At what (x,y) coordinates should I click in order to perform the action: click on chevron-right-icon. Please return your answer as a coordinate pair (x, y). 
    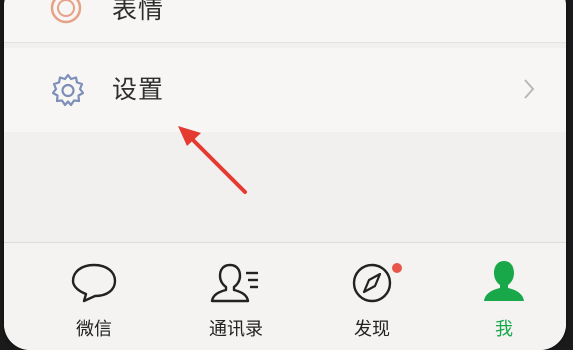
    Looking at the image, I should click on (529, 91).